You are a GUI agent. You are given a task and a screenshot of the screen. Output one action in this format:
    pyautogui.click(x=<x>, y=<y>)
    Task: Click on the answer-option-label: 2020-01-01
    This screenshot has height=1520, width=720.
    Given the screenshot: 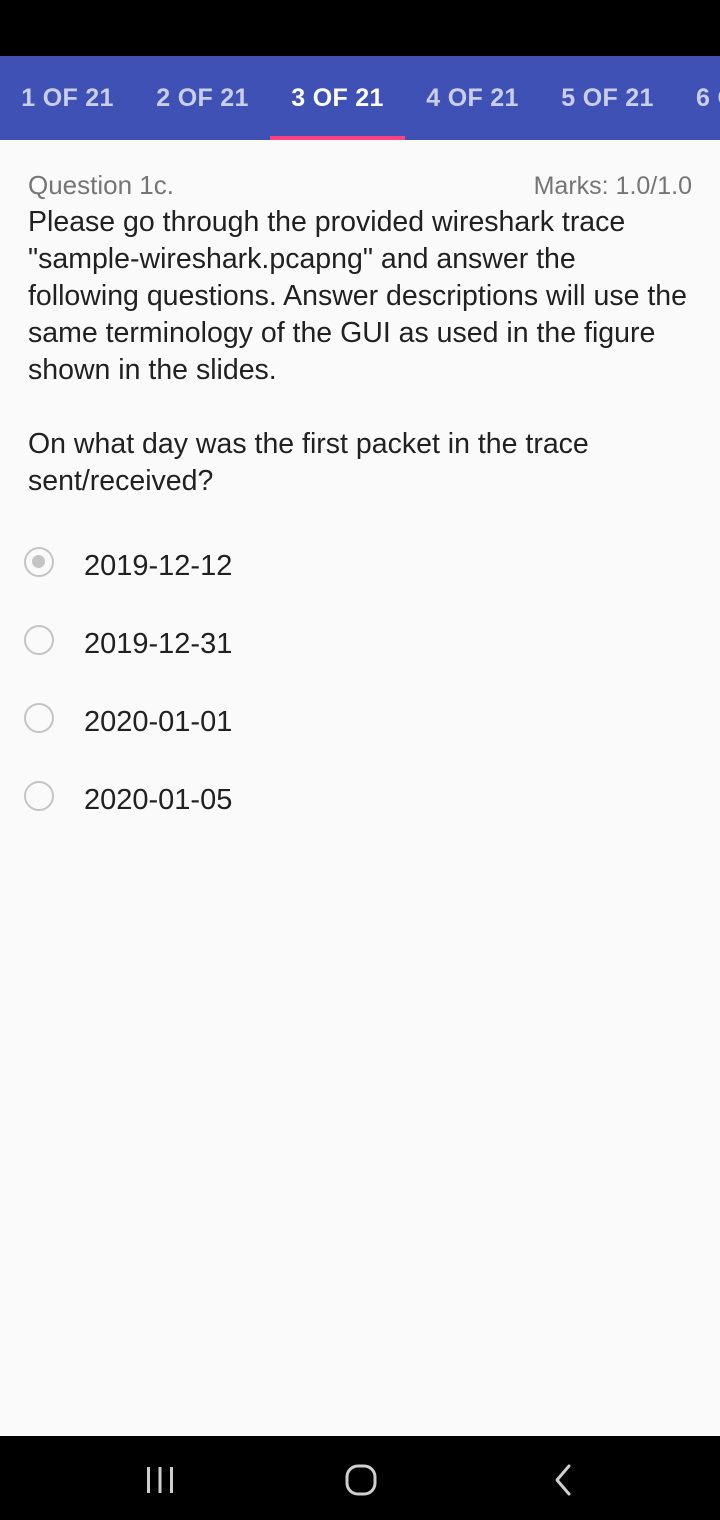 What is the action you would take?
    pyautogui.click(x=158, y=722)
    